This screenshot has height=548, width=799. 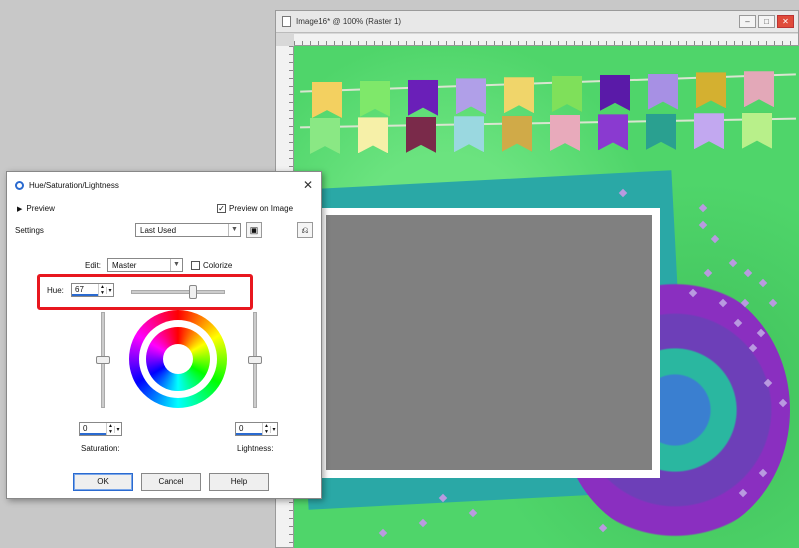 What do you see at coordinates (537, 22) in the screenshot?
I see `image-window-titlebar: Image16* @ 100% (Raster 1)` at bounding box center [537, 22].